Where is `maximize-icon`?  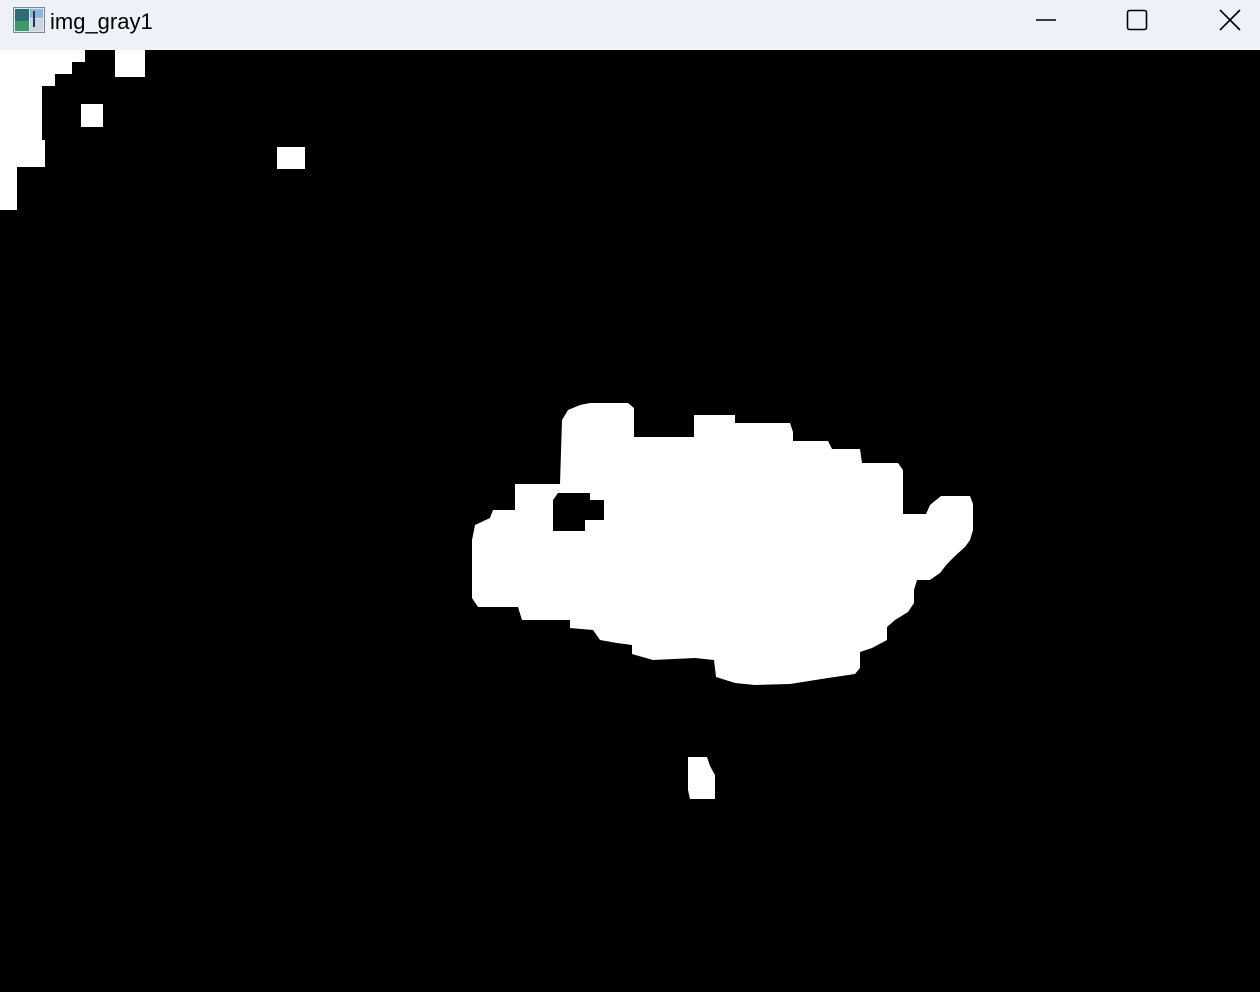 maximize-icon is located at coordinates (1137, 20).